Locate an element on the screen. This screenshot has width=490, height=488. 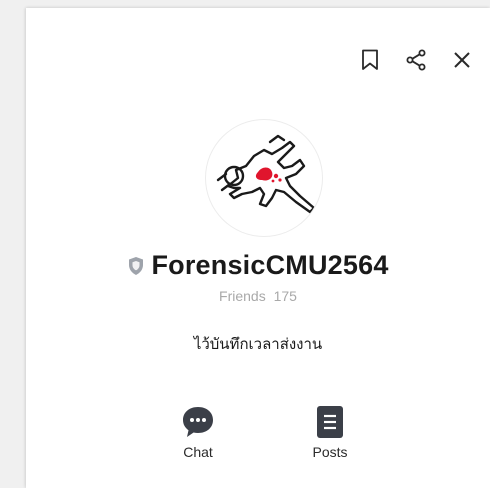
profile-name: ForensicCMU2564 is located at coordinates (270, 265).